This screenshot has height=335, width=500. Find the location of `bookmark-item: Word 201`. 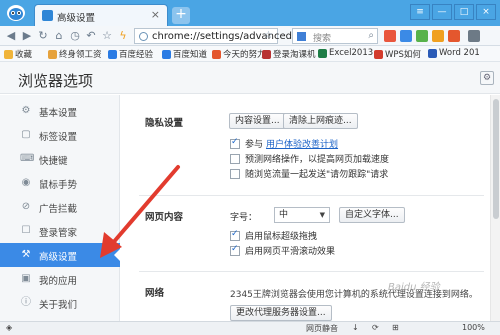

bookmark-item: Word 201 is located at coordinates (454, 53).